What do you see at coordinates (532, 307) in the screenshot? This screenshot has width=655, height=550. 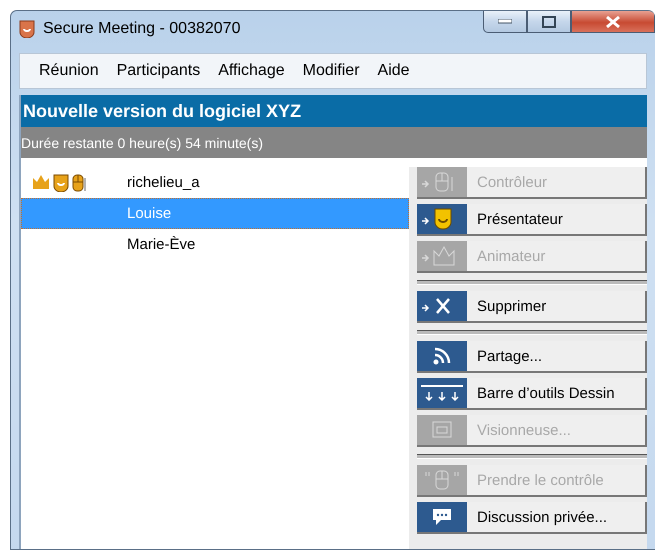 I see `action-button: Supprimer` at bounding box center [532, 307].